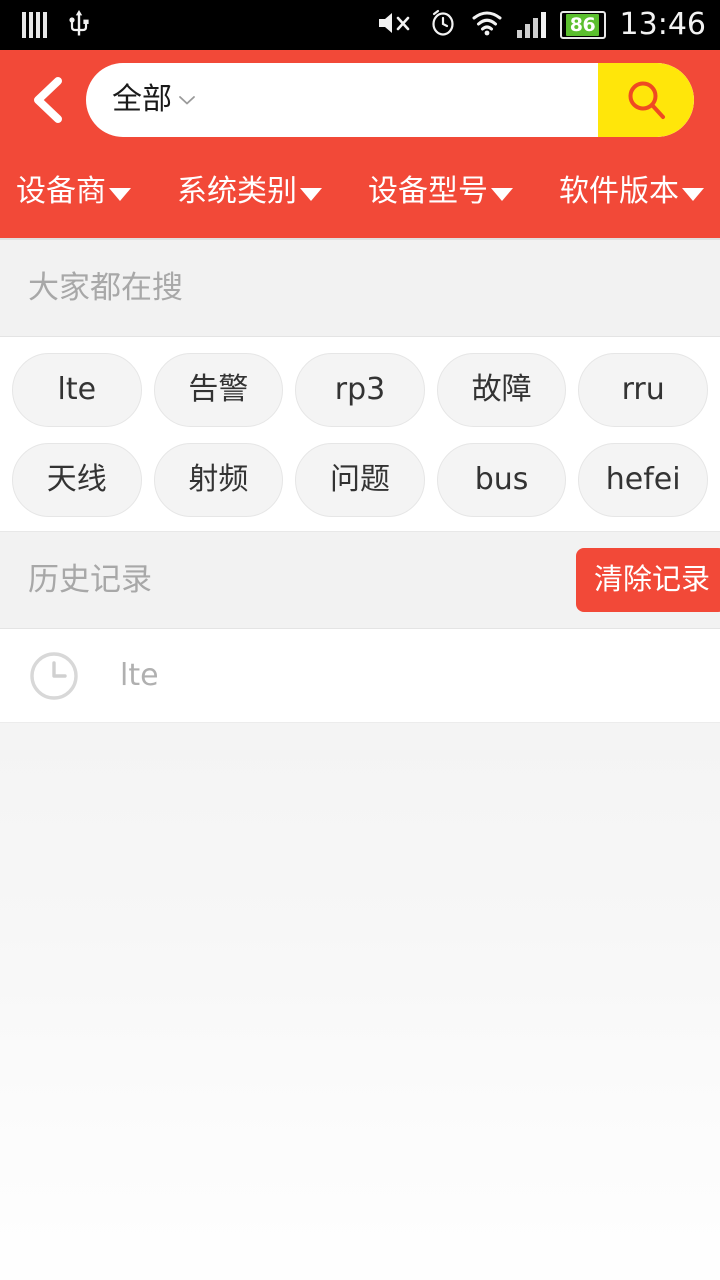  Describe the element at coordinates (79, 25) in the screenshot. I see `usb-icon` at that location.